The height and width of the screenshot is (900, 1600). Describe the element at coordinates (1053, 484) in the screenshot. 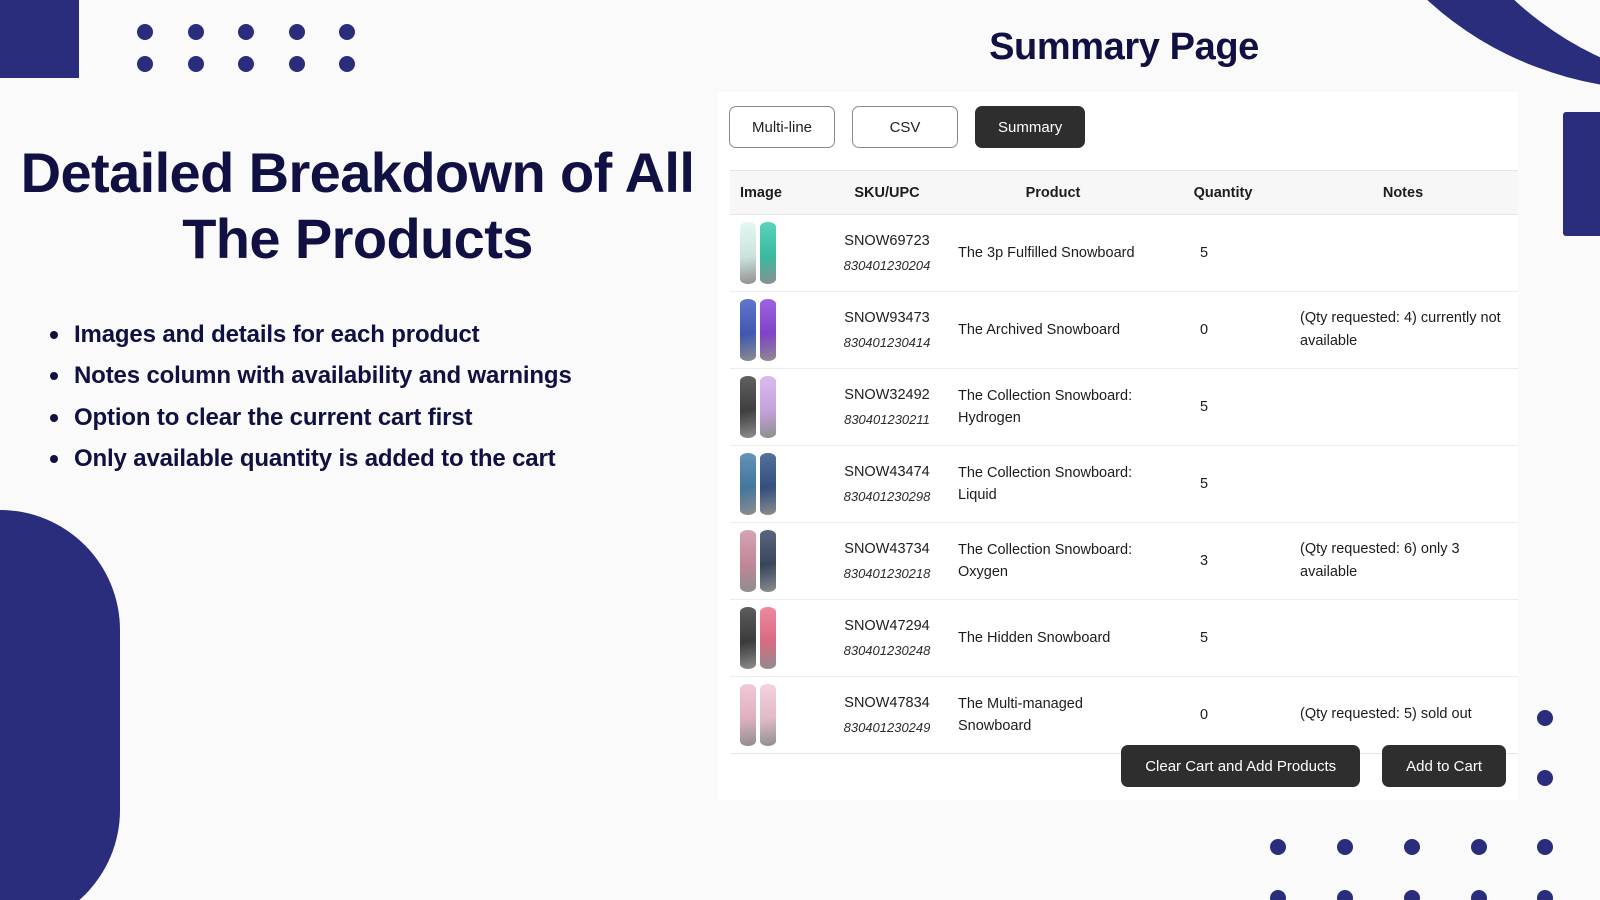

I see `product-name-cell: The Collection Snowboard: Liquid` at that location.